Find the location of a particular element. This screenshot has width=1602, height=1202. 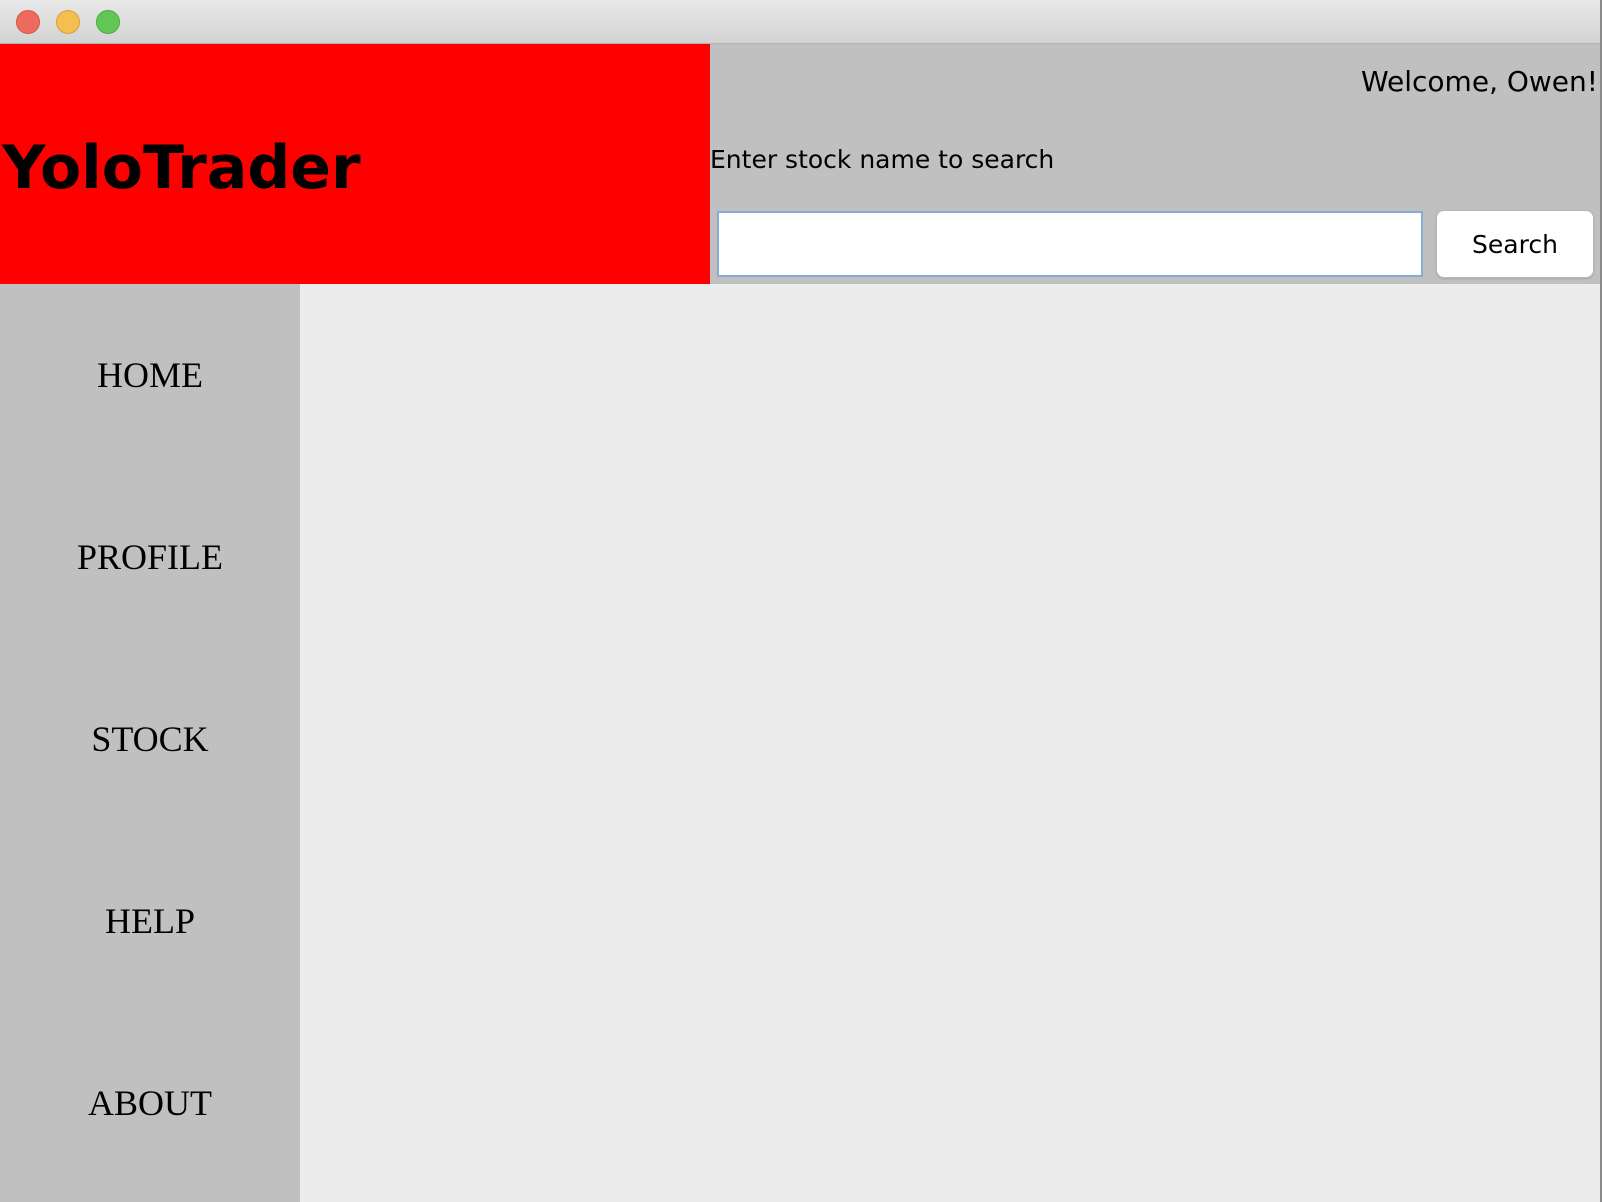

search-button: Search is located at coordinates (1515, 244).